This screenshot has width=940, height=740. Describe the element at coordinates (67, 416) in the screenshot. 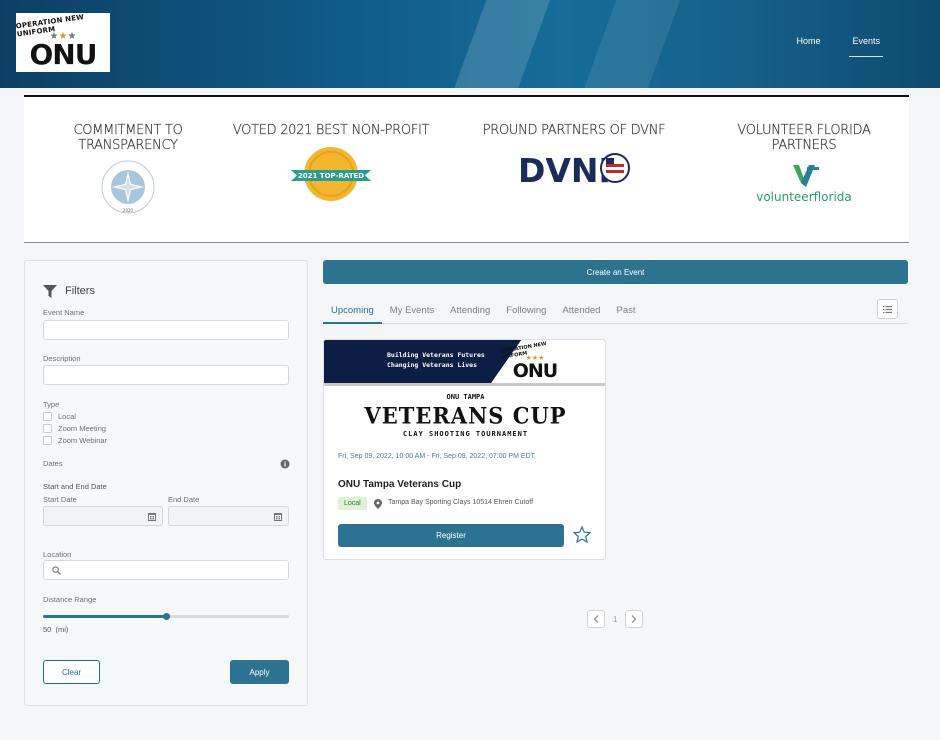

I see `checkbox-label: Local` at that location.